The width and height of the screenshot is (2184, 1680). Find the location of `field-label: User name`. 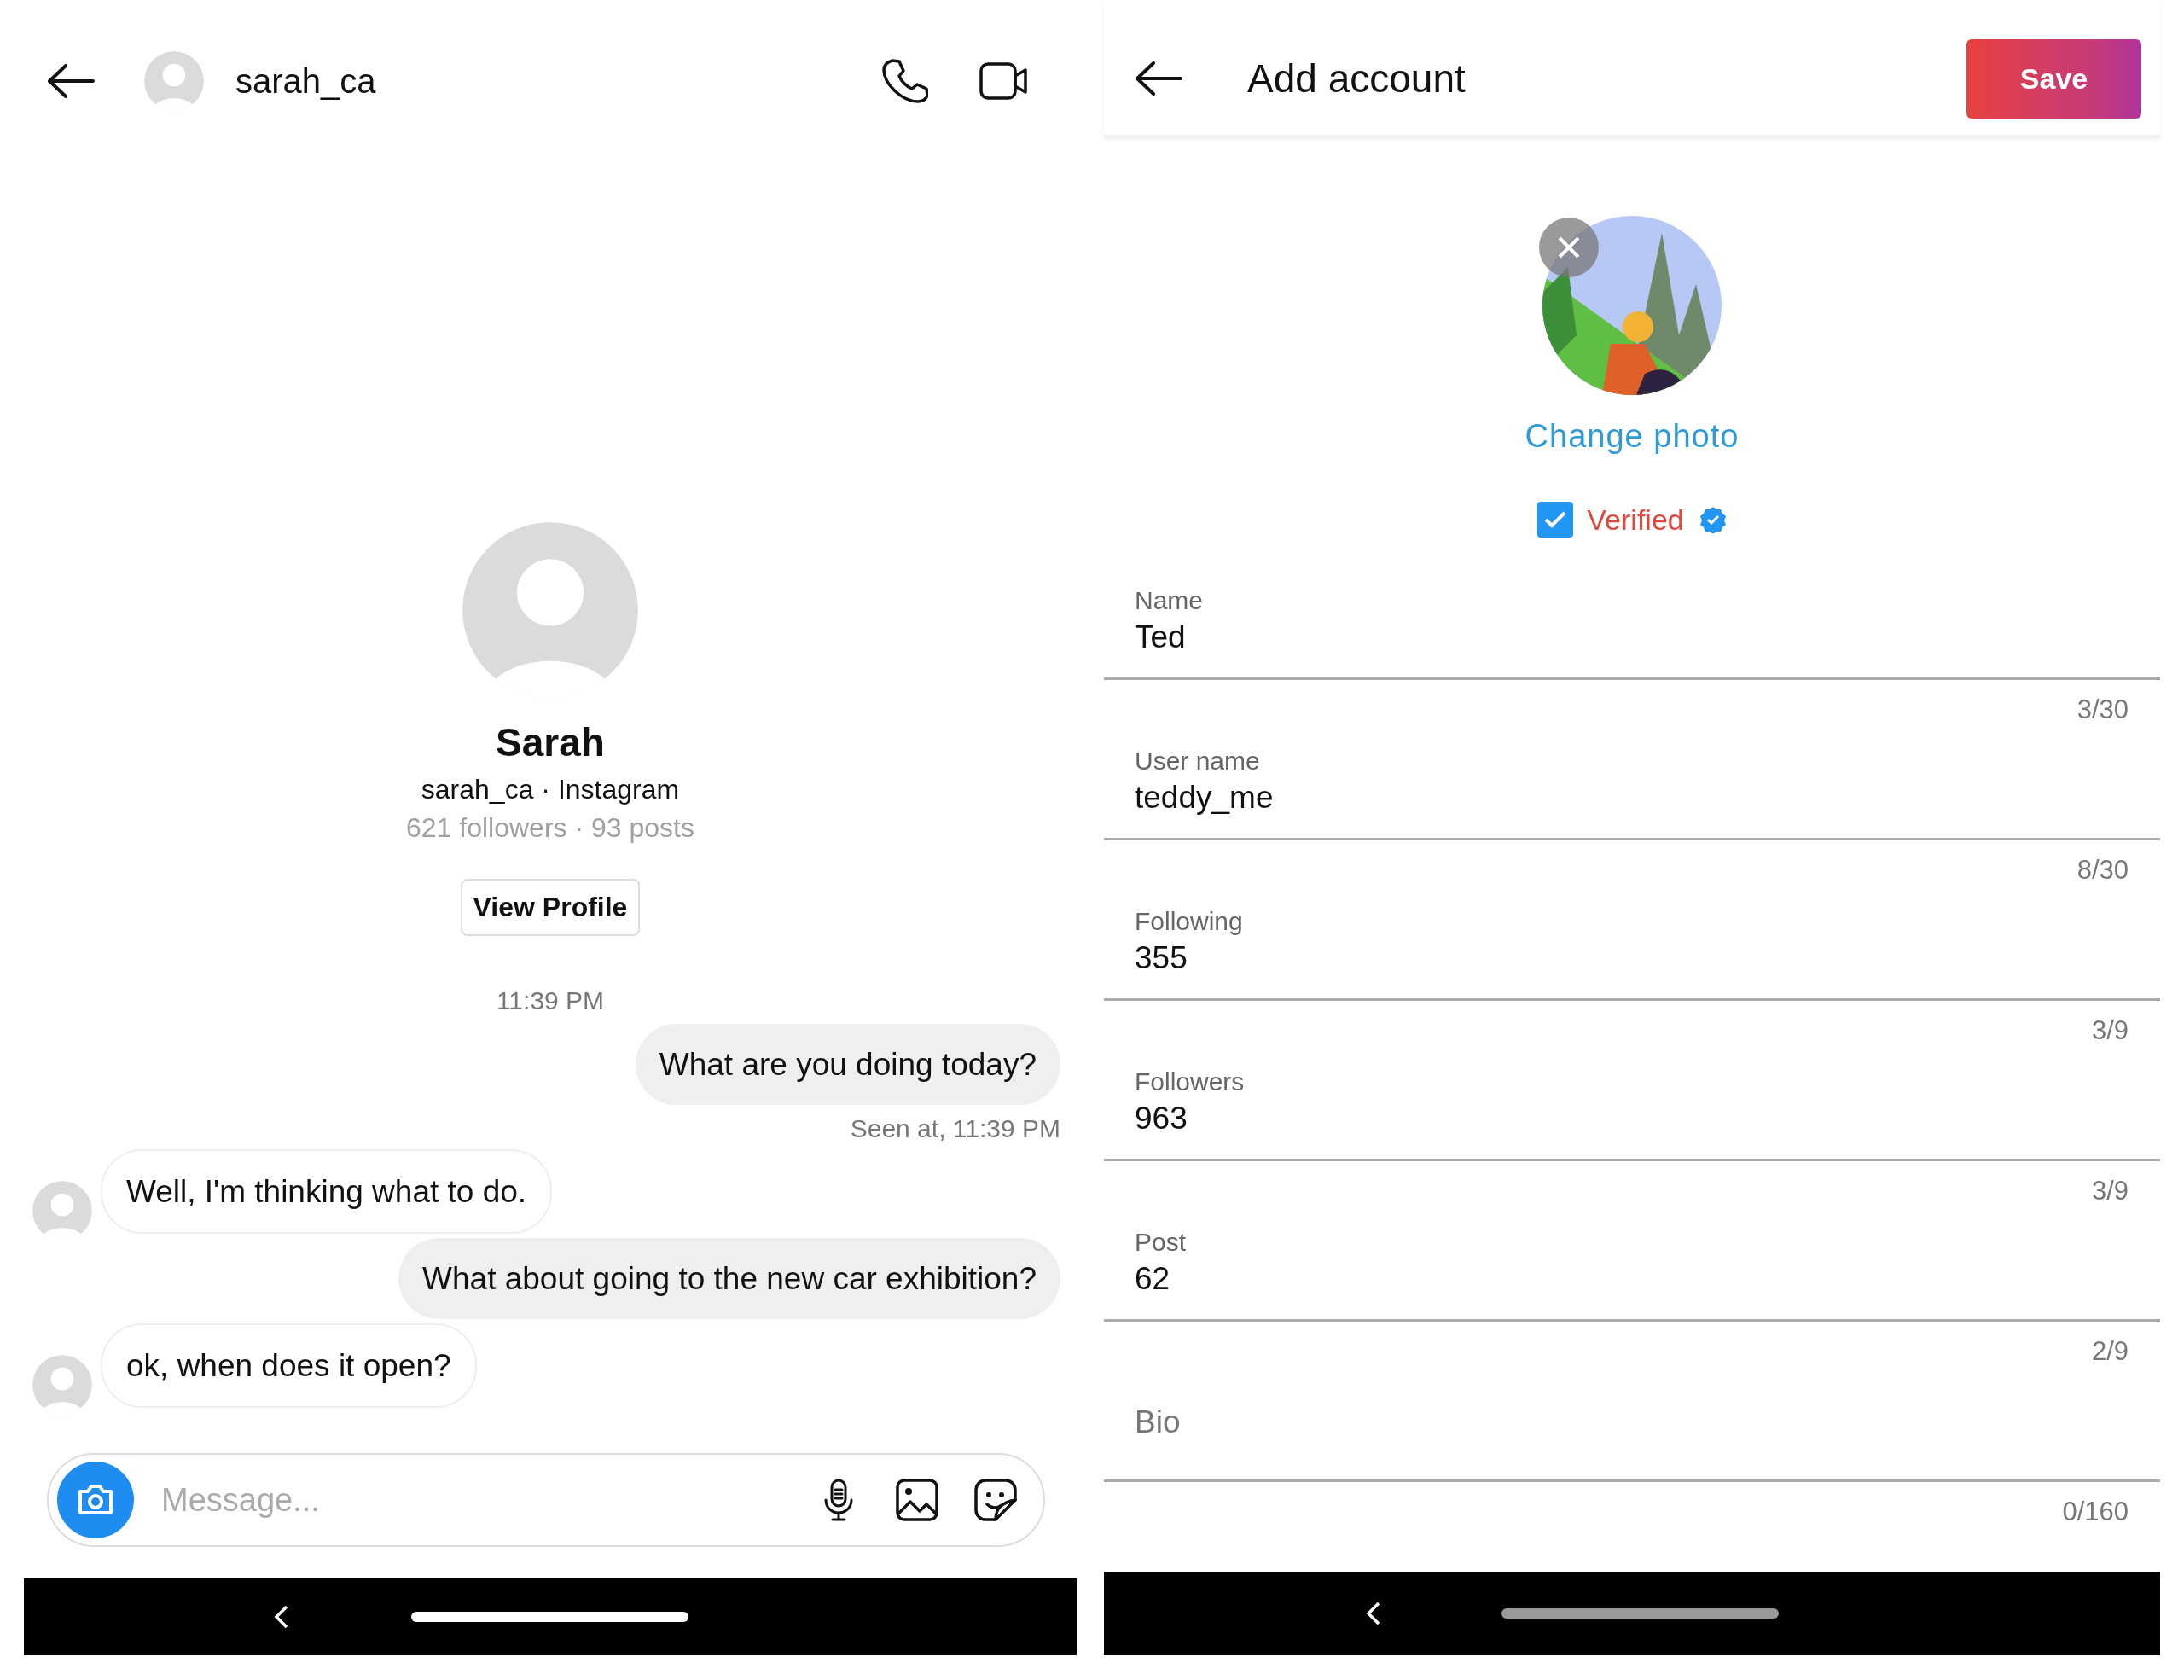

field-label: User name is located at coordinates (1197, 761).